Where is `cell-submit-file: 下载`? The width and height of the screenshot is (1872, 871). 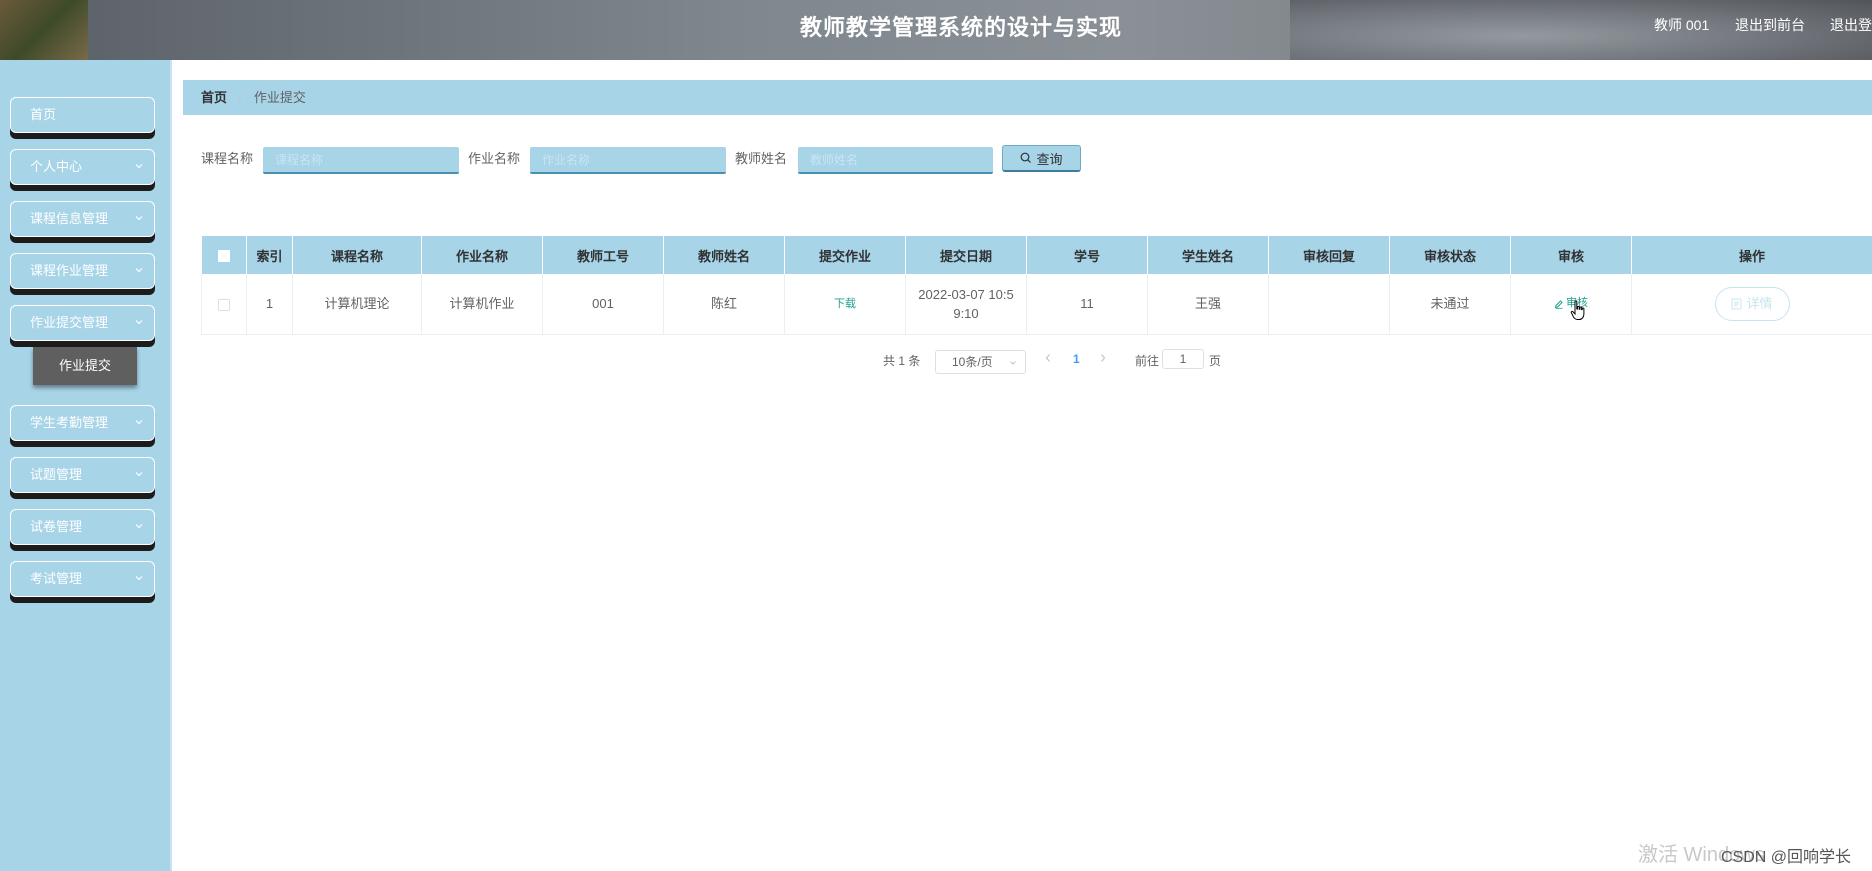 cell-submit-file: 下载 is located at coordinates (845, 304).